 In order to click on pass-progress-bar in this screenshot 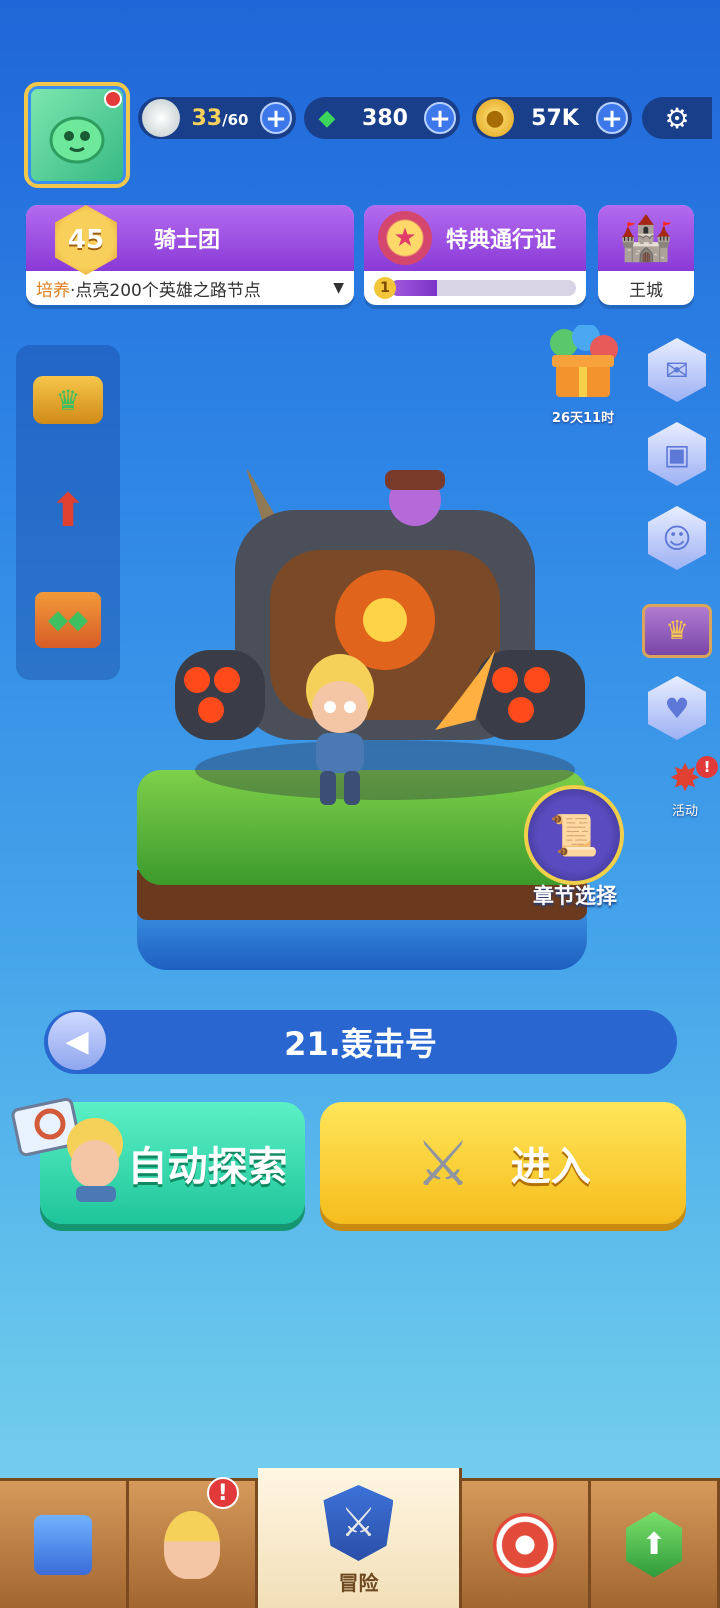, I will do `click(483, 288)`.